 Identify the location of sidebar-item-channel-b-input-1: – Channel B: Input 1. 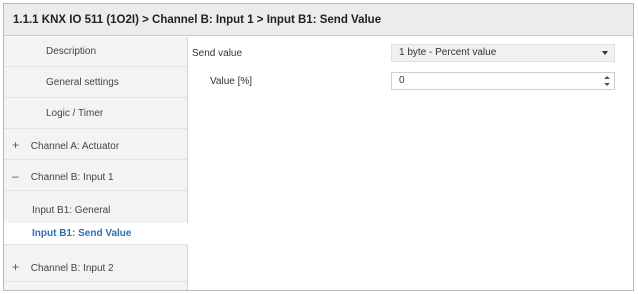
(95, 176).